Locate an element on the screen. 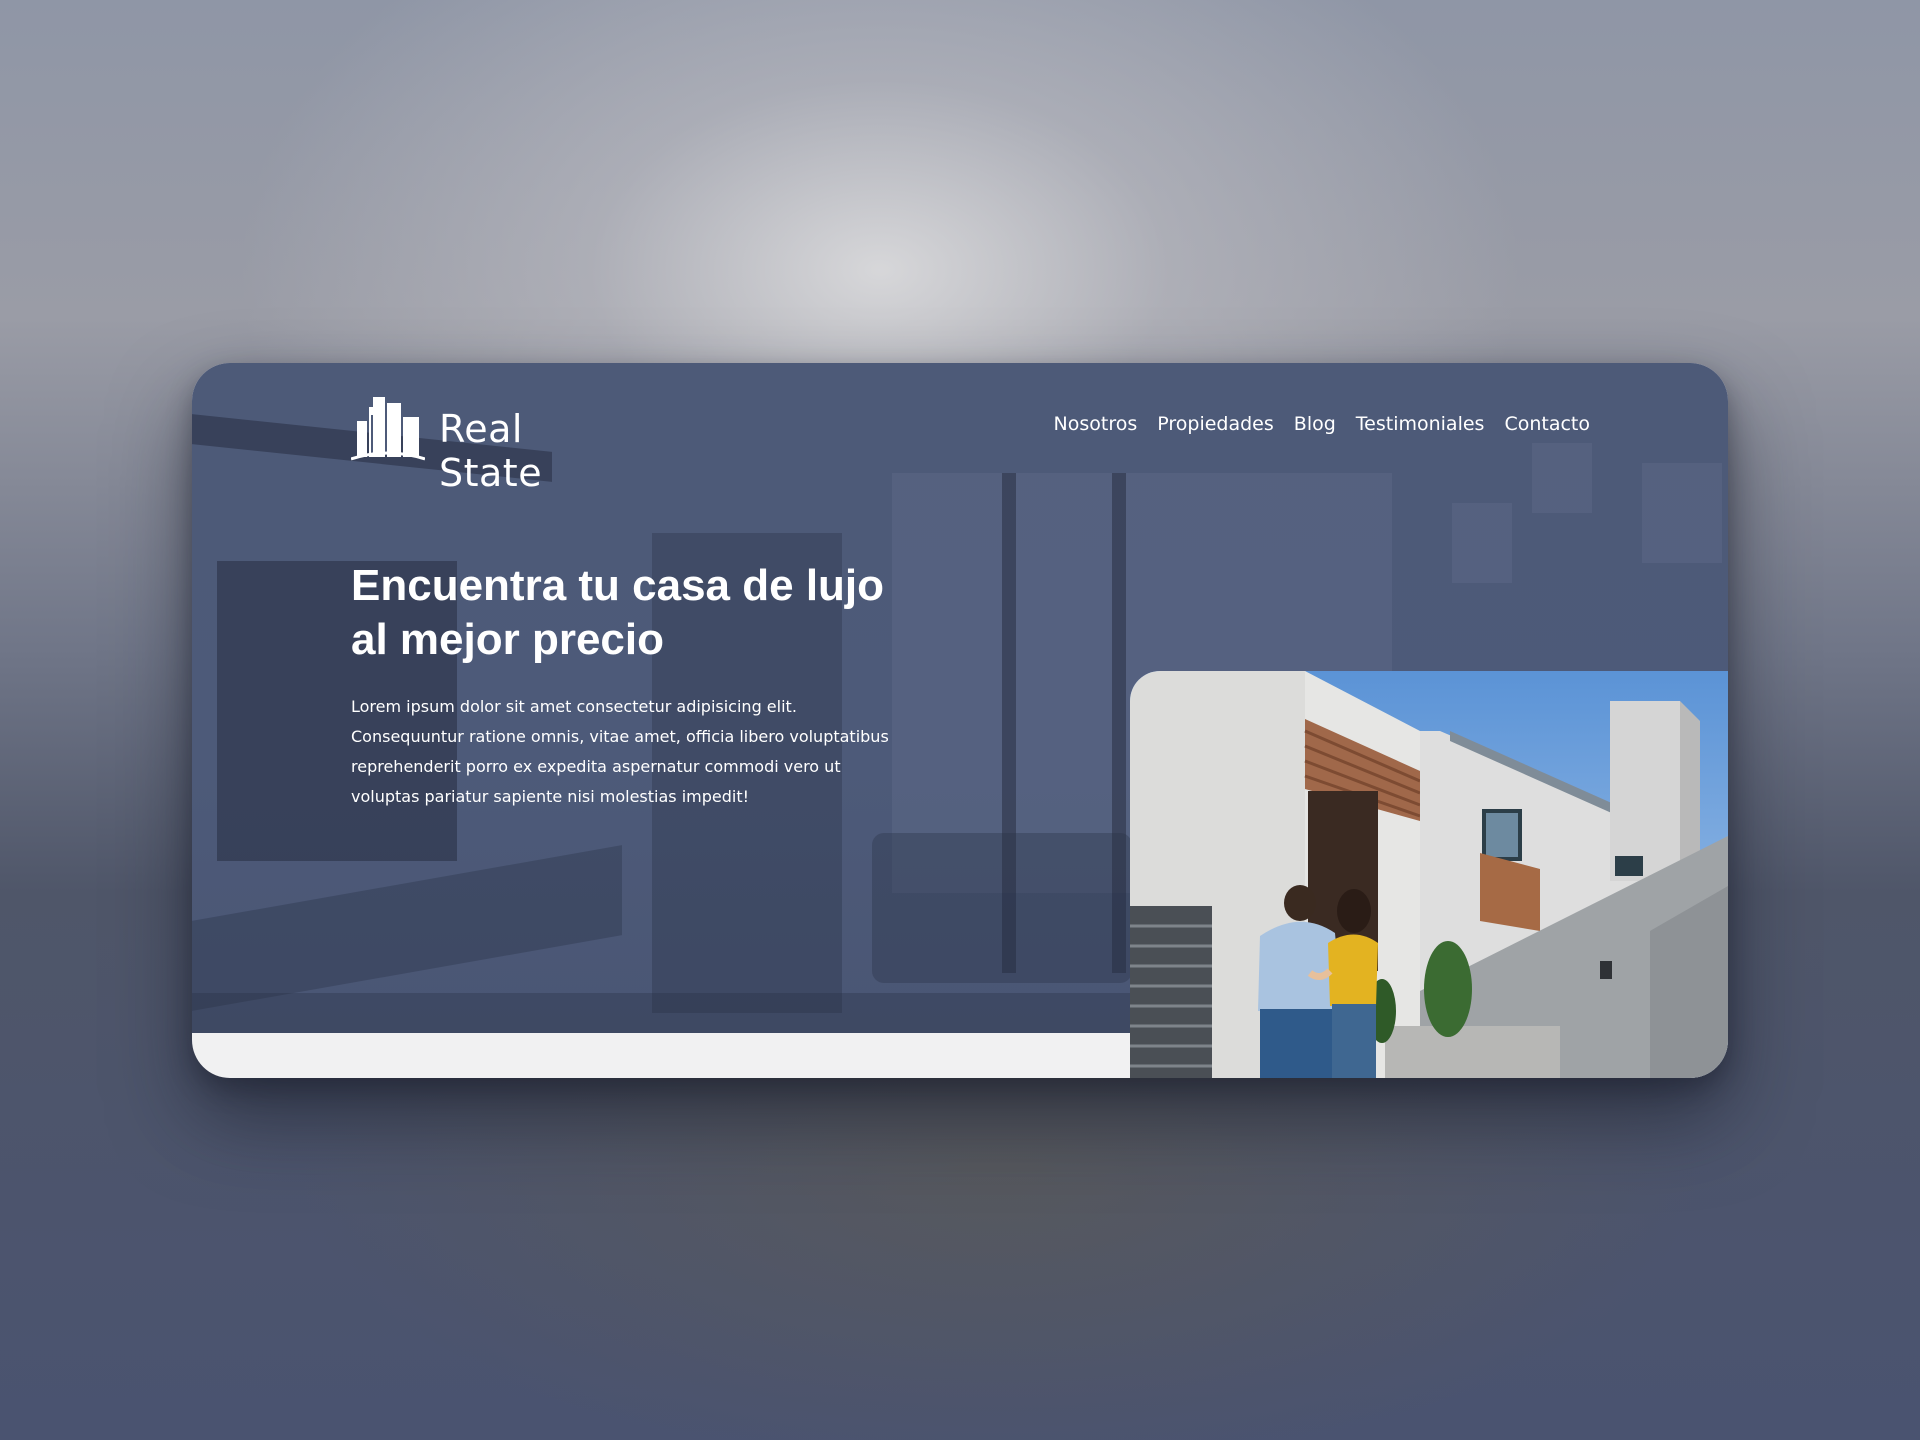 This screenshot has width=1920, height=1440. nav-link-testimoniales: Testimoniales is located at coordinates (1420, 424).